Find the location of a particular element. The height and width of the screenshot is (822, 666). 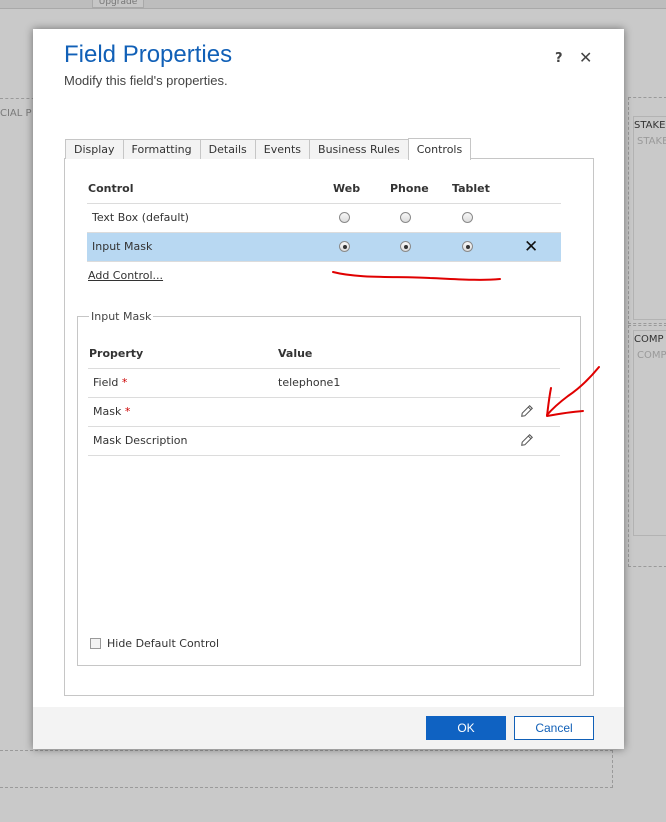

close-icon: ✕ is located at coordinates (585, 57).